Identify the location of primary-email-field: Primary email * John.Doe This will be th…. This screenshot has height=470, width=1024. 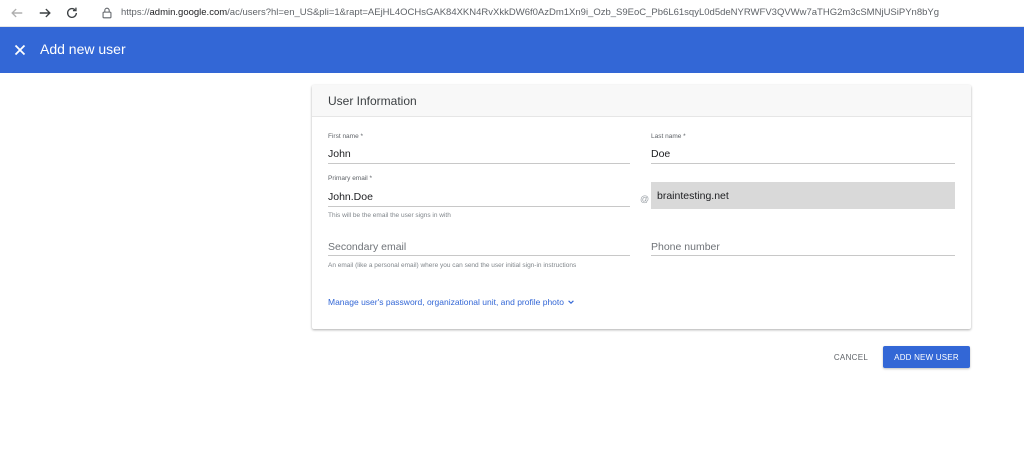
(479, 198).